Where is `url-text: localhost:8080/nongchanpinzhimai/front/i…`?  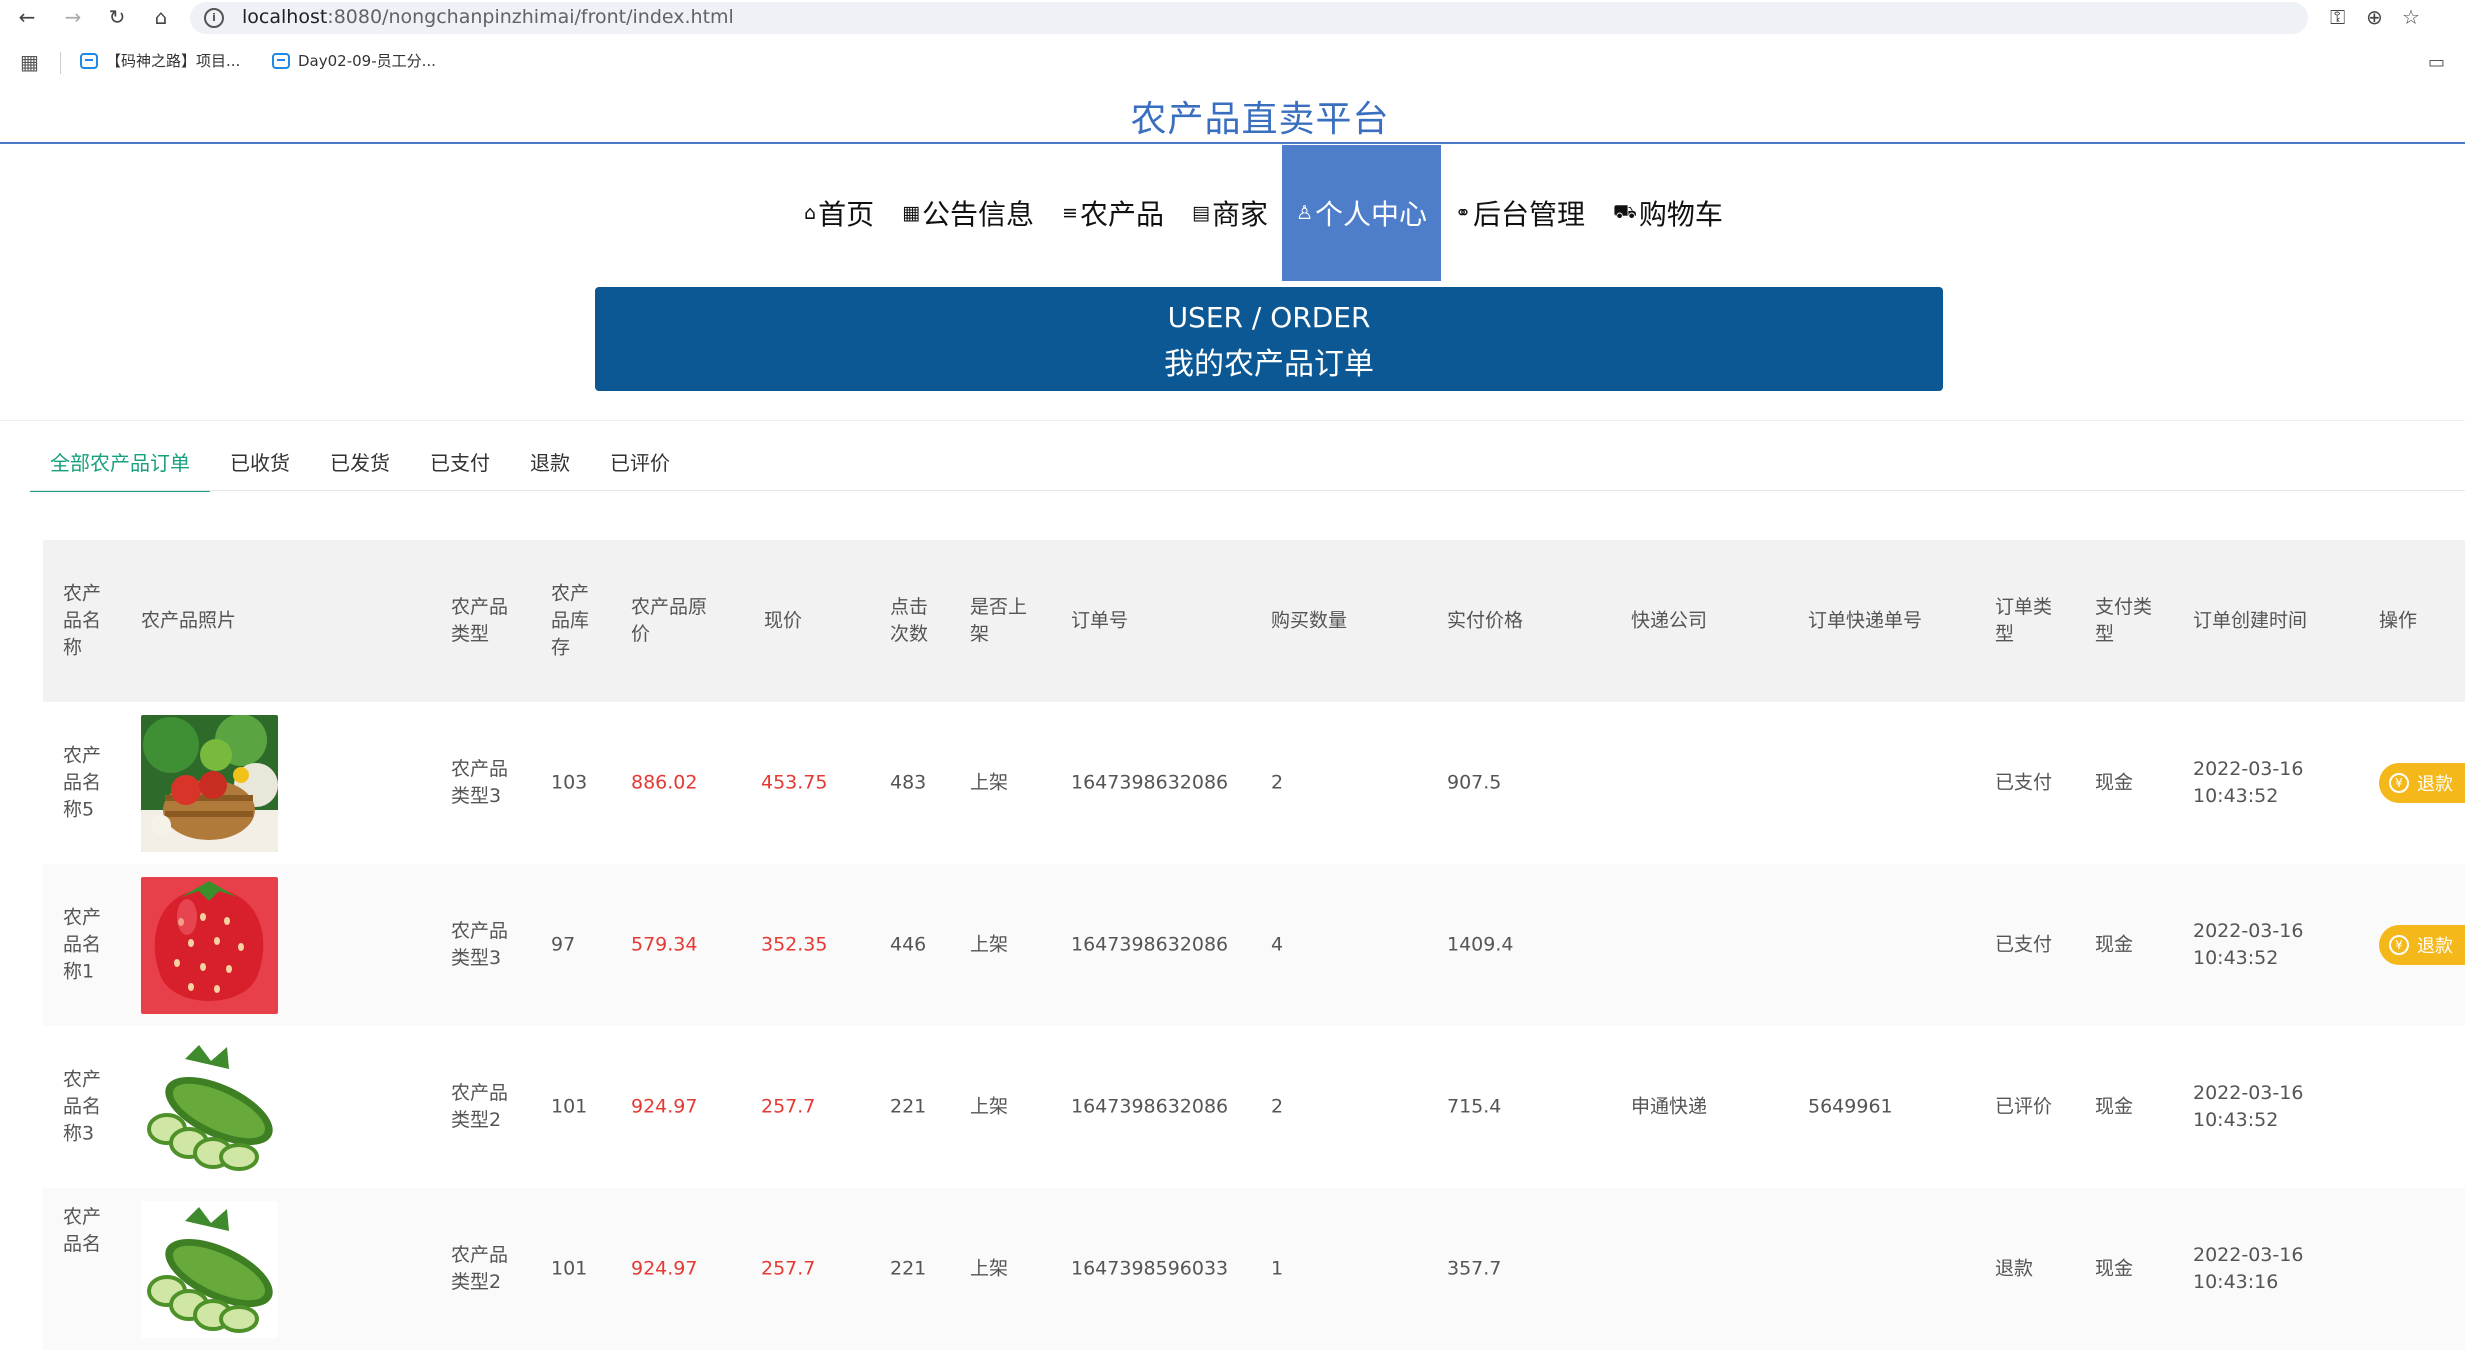 url-text: localhost:8080/nongchanpinzhimai/front/i… is located at coordinates (488, 17).